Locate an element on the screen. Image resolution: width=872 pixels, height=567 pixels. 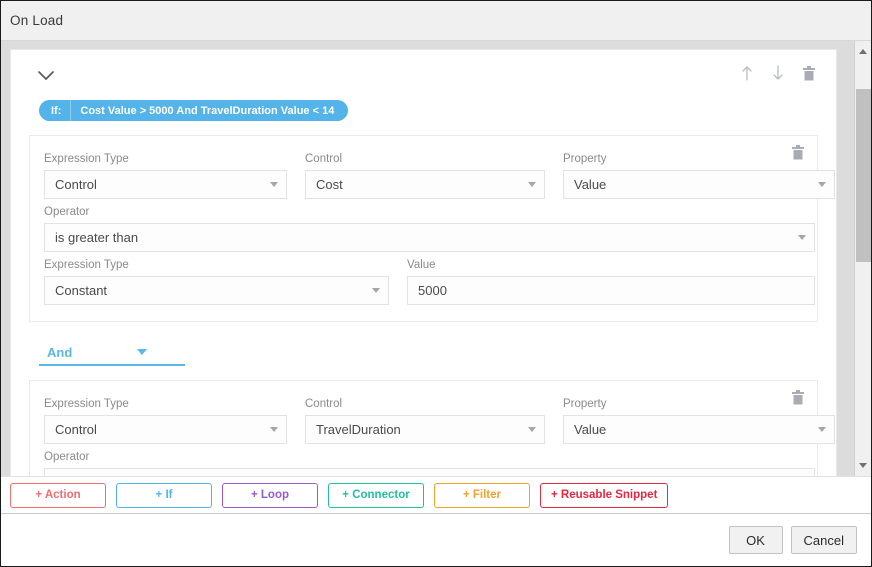
scroll-up-arrow is located at coordinates (863, 51).